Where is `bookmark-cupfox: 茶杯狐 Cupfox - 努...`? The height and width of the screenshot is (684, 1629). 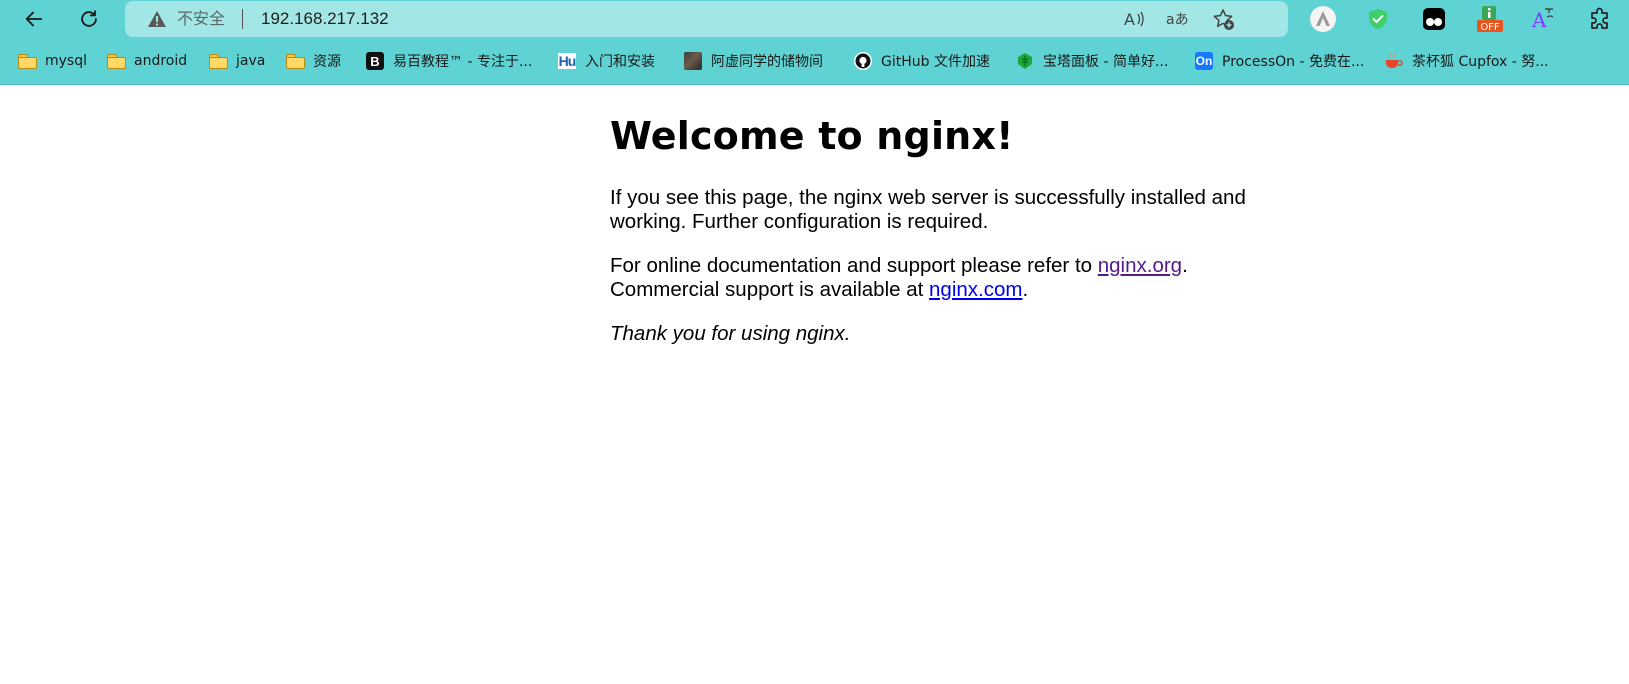 bookmark-cupfox: 茶杯狐 Cupfox - 努... is located at coordinates (1467, 61).